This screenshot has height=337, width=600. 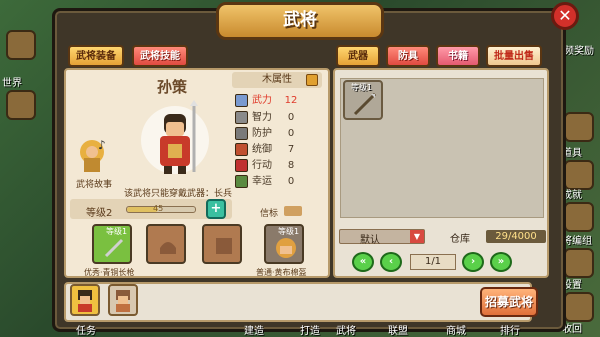 What do you see at coordinates (241, 100) in the screenshot?
I see `force-icon` at bounding box center [241, 100].